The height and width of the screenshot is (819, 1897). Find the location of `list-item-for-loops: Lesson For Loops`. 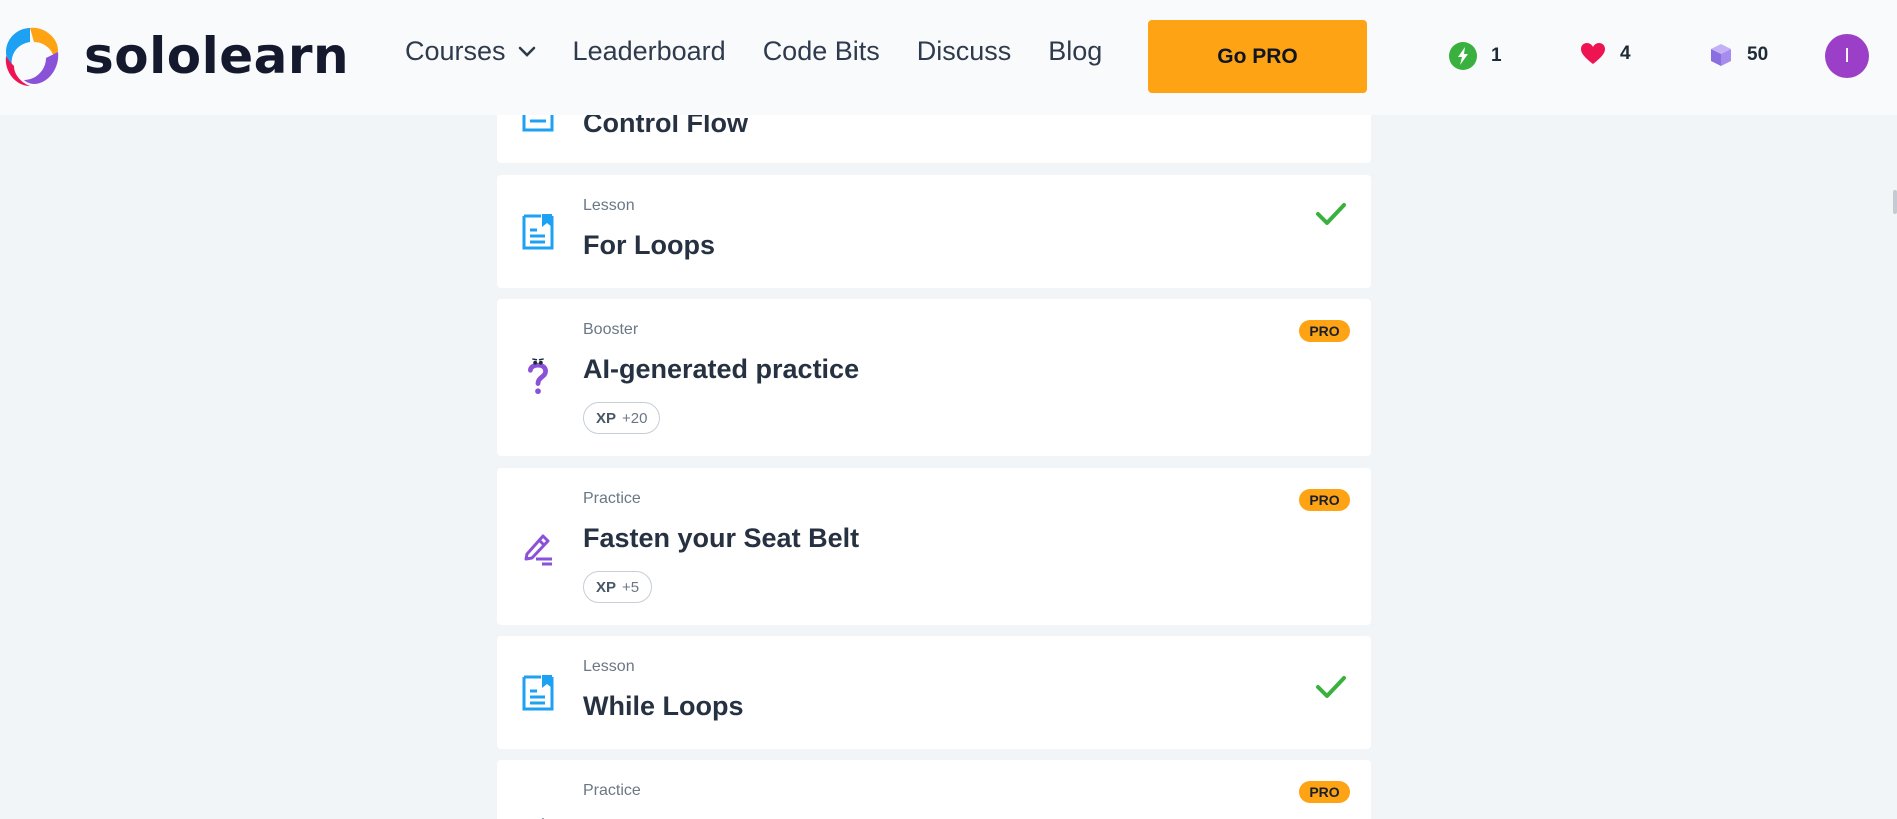

list-item-for-loops: Lesson For Loops is located at coordinates (934, 231).